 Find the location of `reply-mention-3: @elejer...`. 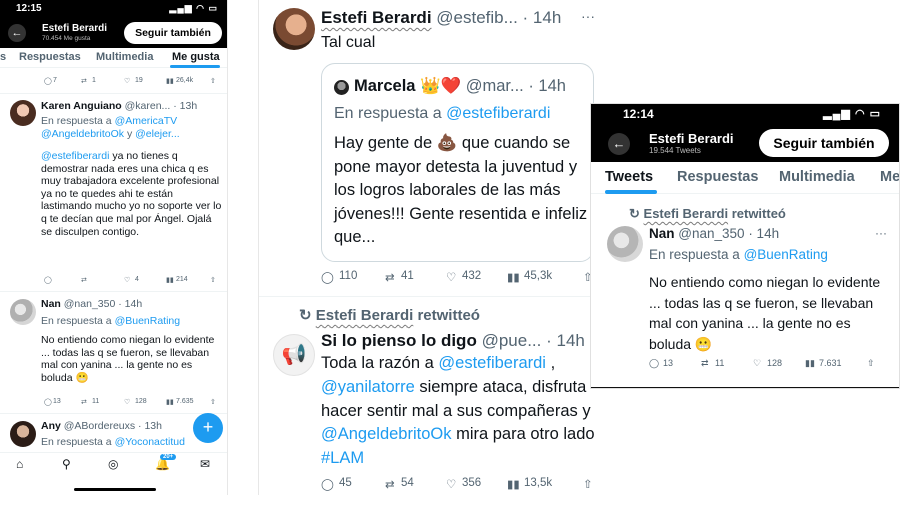

reply-mention-3: @elejer... is located at coordinates (157, 134).